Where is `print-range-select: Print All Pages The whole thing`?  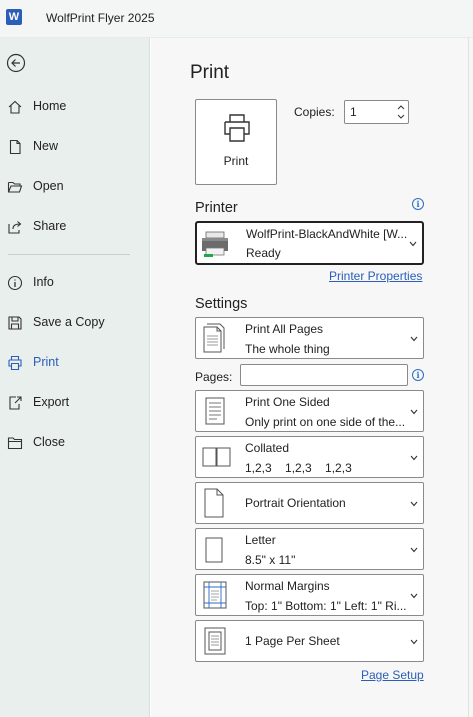 print-range-select: Print All Pages The whole thing is located at coordinates (309, 338).